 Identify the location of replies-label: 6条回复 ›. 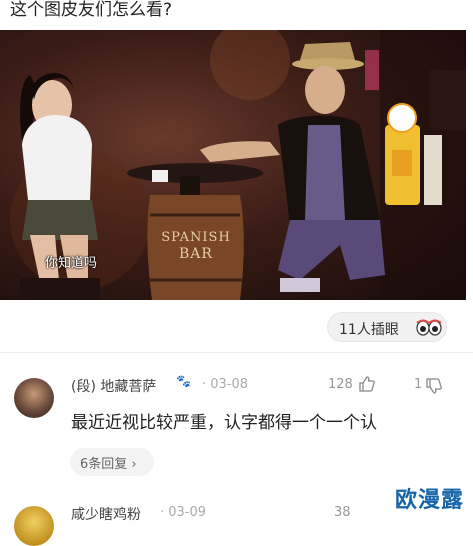
(108, 464).